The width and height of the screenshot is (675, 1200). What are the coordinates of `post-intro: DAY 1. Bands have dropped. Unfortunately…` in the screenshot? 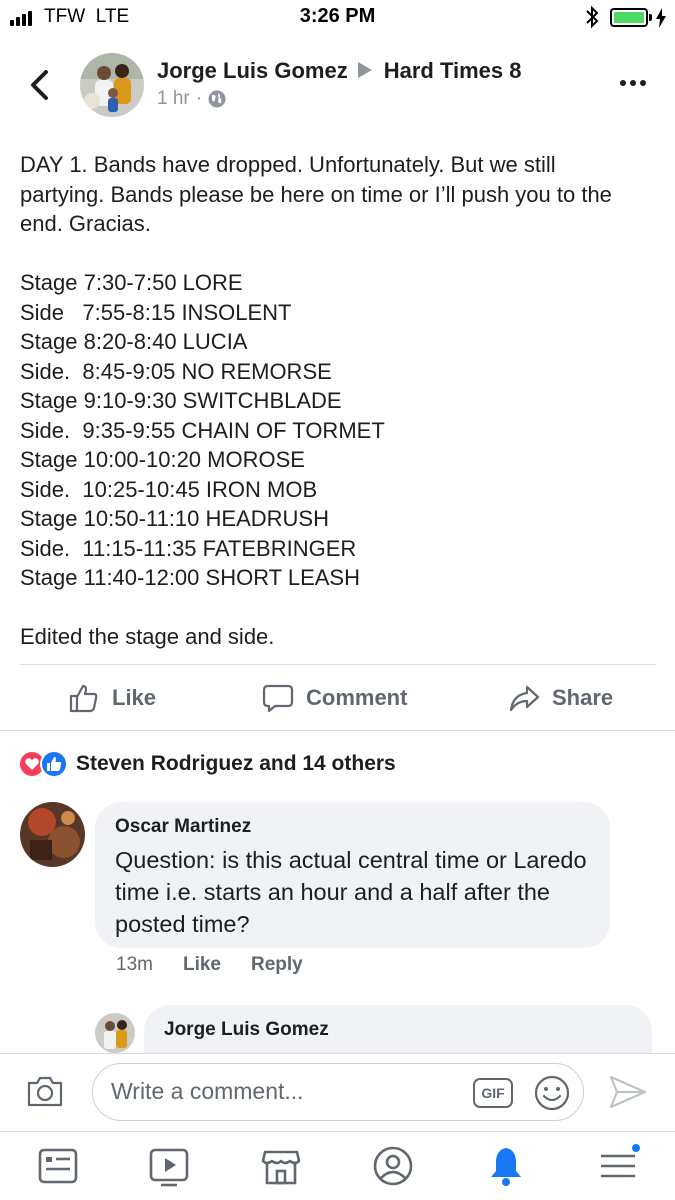 It's located at (319, 194).